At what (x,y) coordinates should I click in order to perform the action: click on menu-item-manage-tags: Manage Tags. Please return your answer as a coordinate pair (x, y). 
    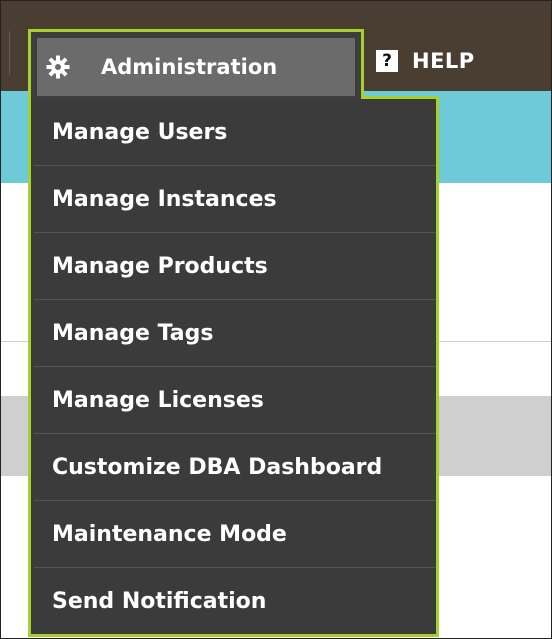
    Looking at the image, I should click on (235, 333).